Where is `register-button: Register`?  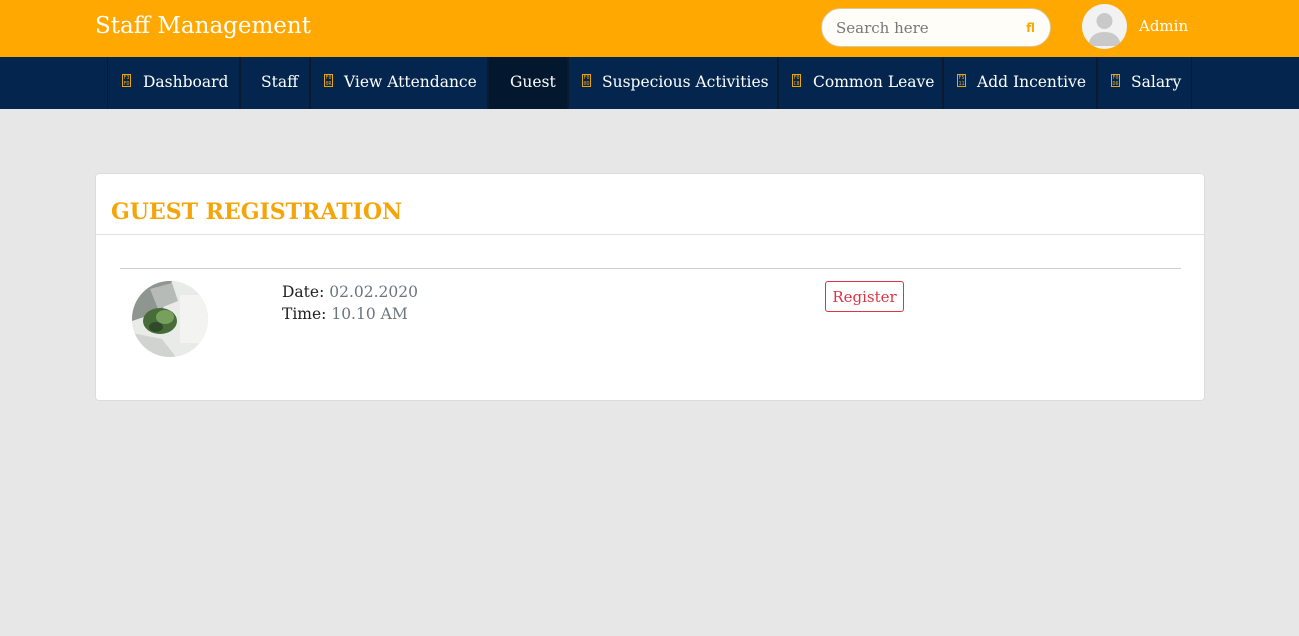 register-button: Register is located at coordinates (864, 296).